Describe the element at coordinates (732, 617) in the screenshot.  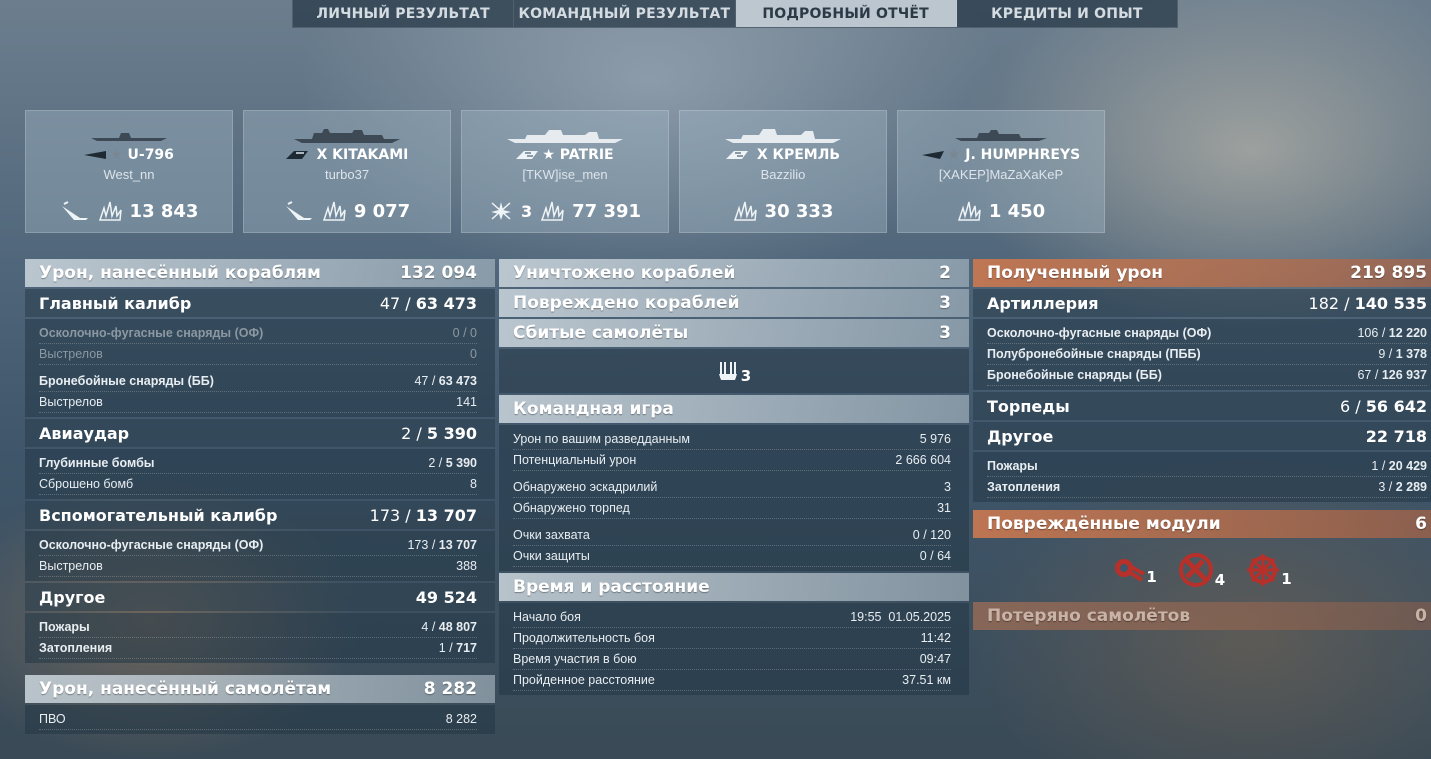
I see `battle-start-row: Начало боя 19:55 01.05.2025` at that location.